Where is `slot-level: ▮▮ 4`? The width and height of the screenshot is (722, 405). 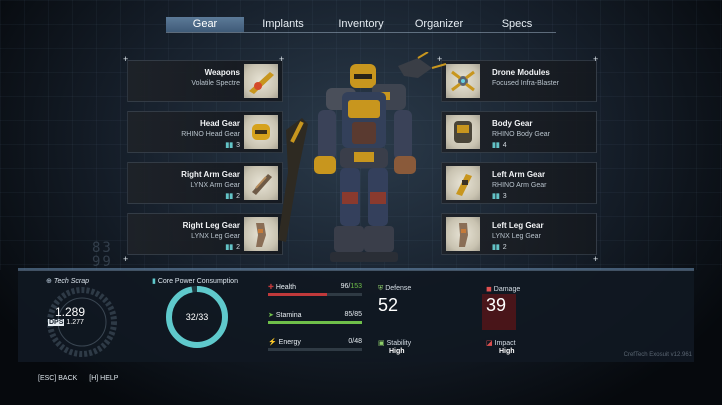
slot-level: ▮▮ 4 is located at coordinates (499, 145).